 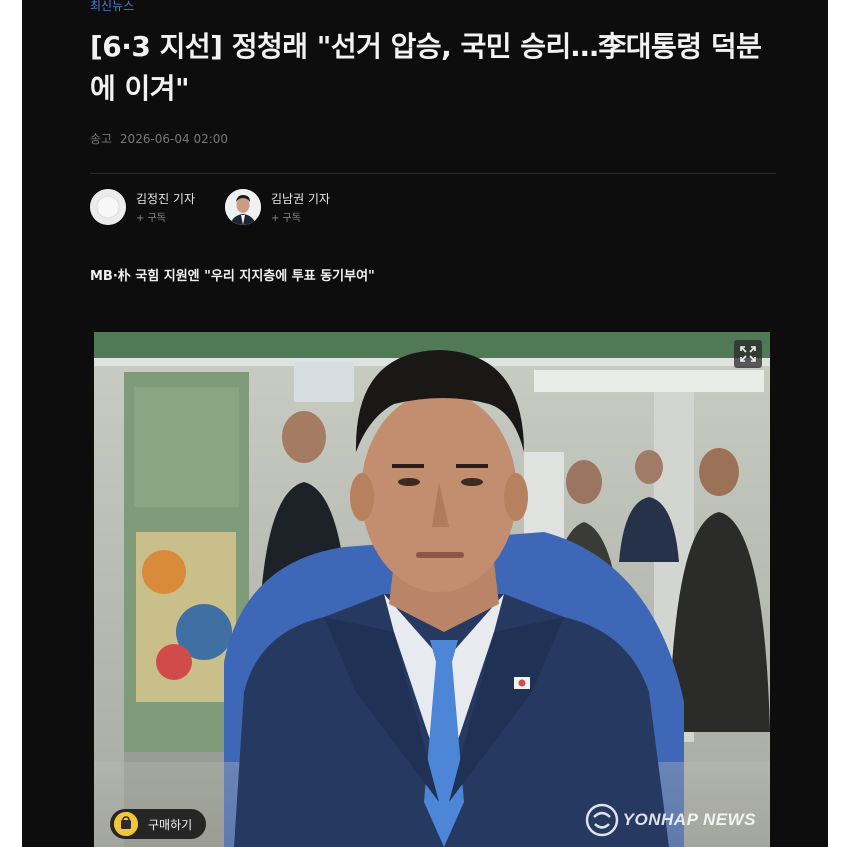 What do you see at coordinates (748, 354) in the screenshot?
I see `expand-icon` at bounding box center [748, 354].